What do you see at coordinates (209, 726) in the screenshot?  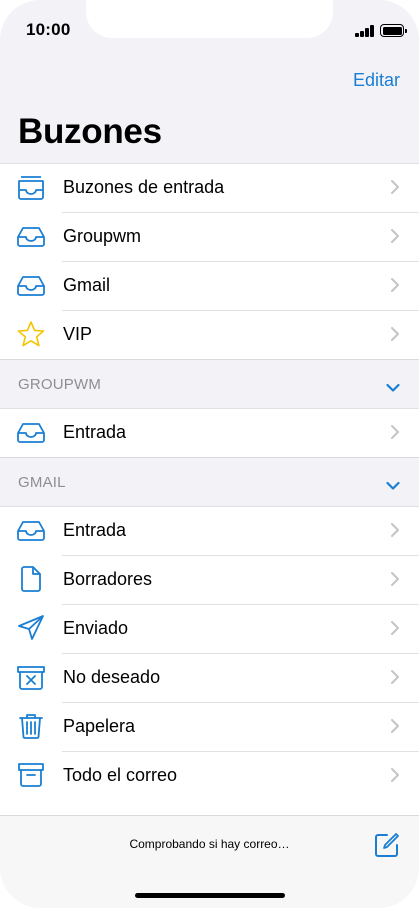 I see `mailbox-row-gmail-papelera: Papelera` at bounding box center [209, 726].